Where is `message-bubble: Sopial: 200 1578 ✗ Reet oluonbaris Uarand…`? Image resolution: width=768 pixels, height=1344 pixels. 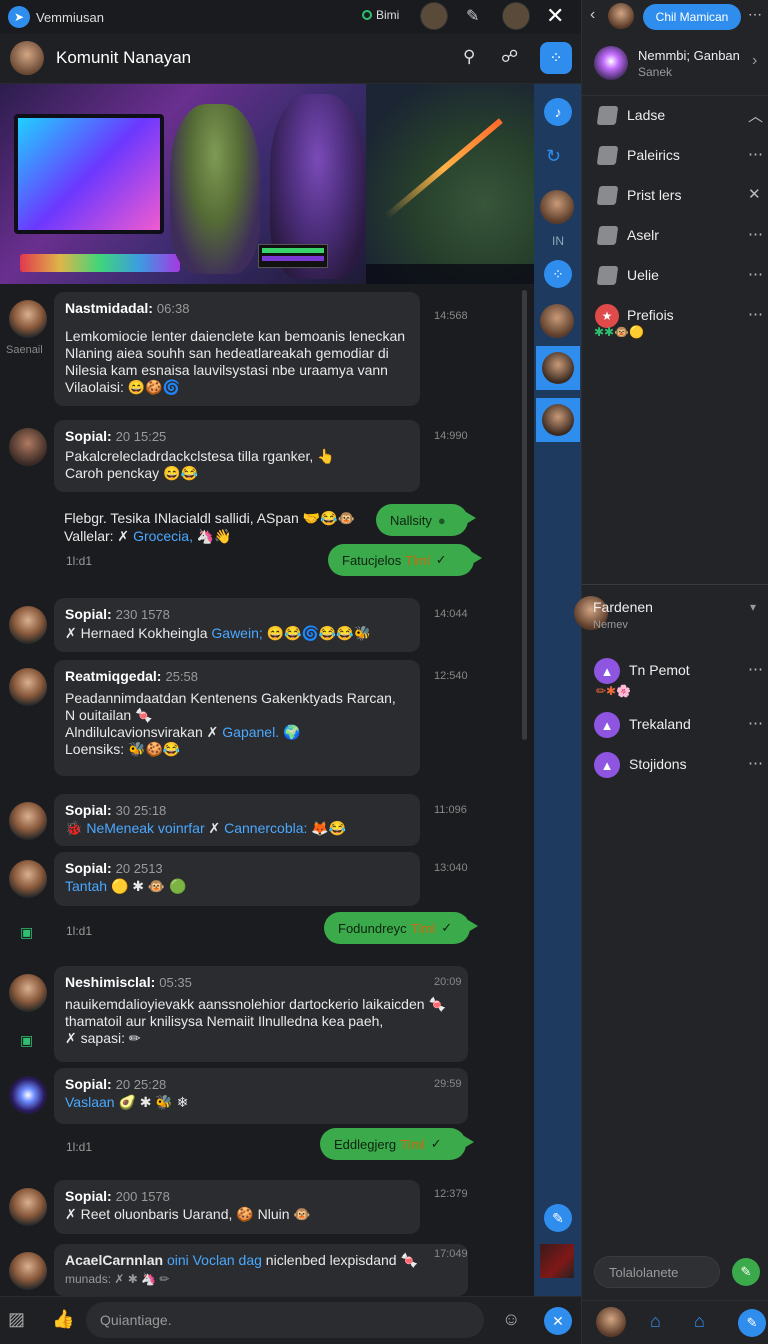
message-bubble: Sopial: 200 1578 ✗ Reet oluonbaris Uarand… is located at coordinates (237, 1207).